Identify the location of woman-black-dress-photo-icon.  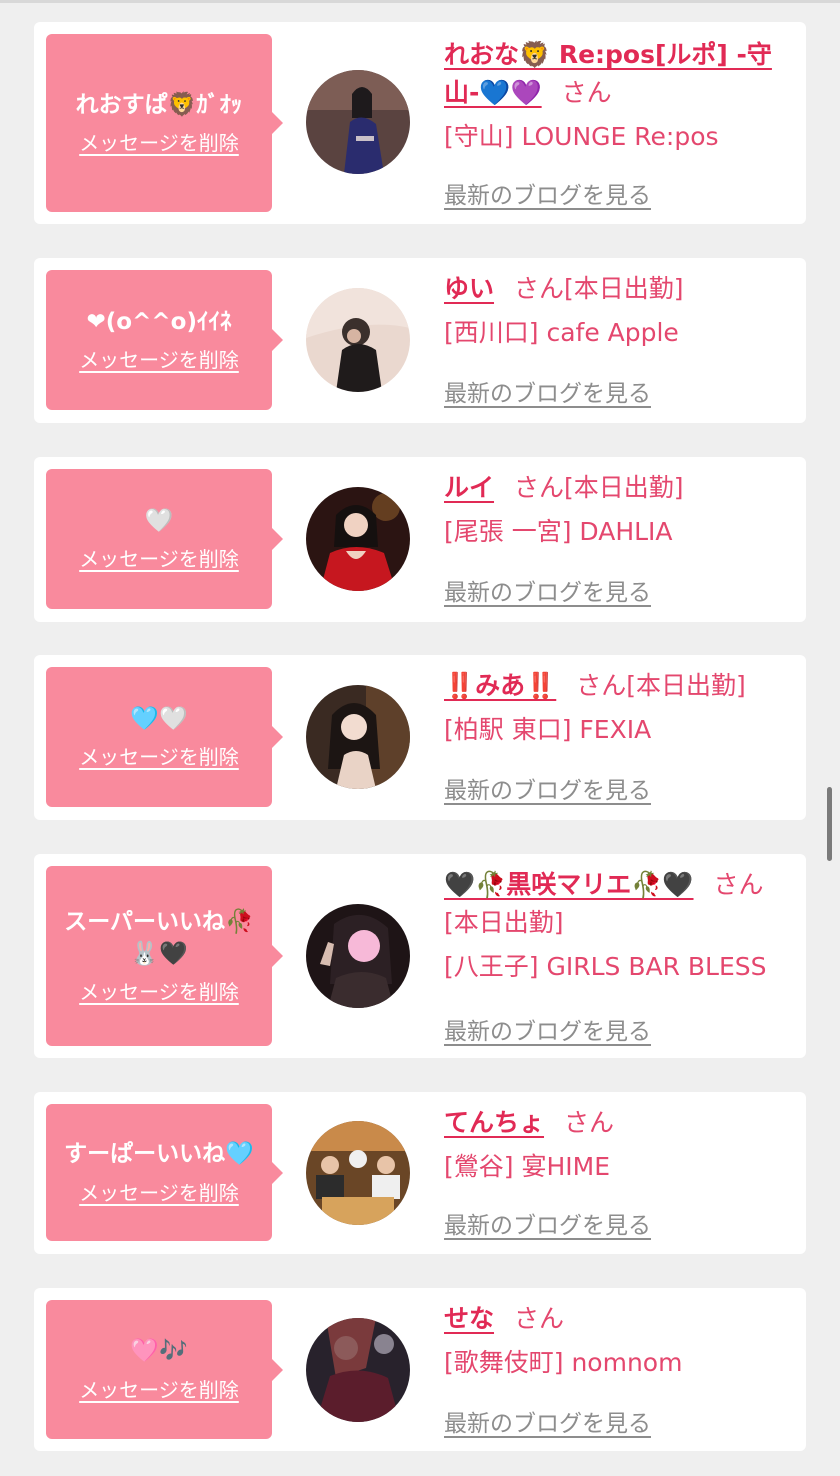
(358, 340).